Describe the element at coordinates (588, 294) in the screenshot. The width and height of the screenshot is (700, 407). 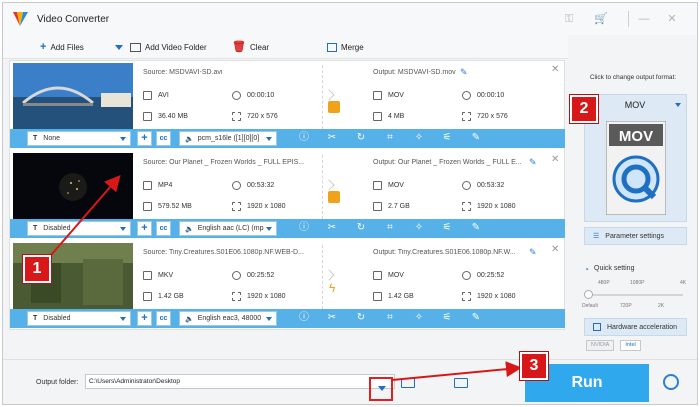
I see `quick-setting-slider-handle` at that location.